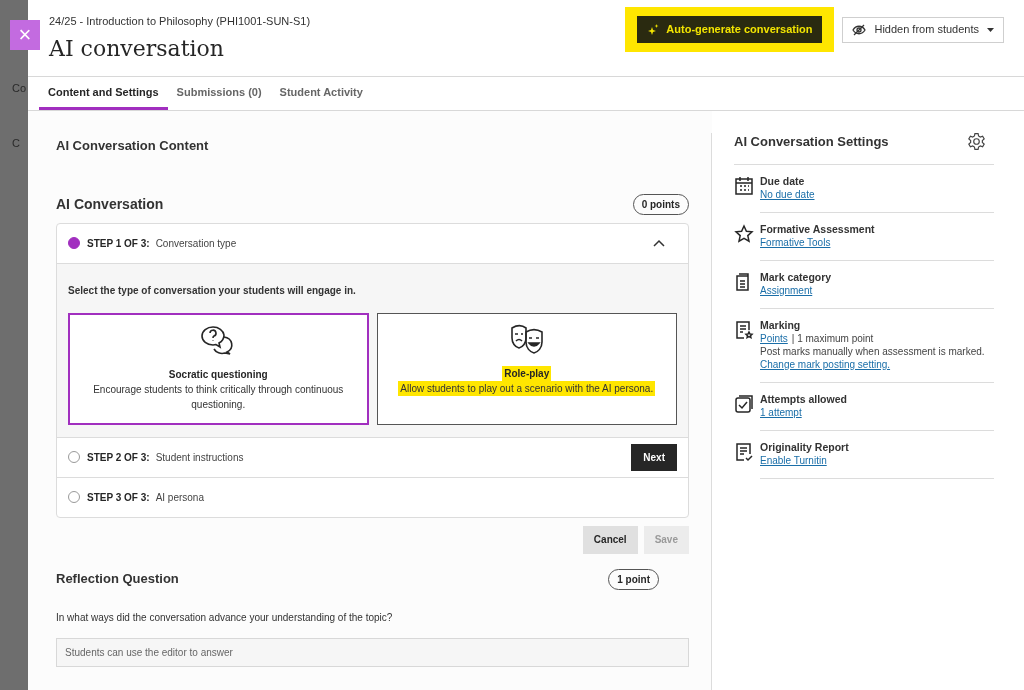  Describe the element at coordinates (218, 374) in the screenshot. I see `option-title: Socratic questioning` at that location.